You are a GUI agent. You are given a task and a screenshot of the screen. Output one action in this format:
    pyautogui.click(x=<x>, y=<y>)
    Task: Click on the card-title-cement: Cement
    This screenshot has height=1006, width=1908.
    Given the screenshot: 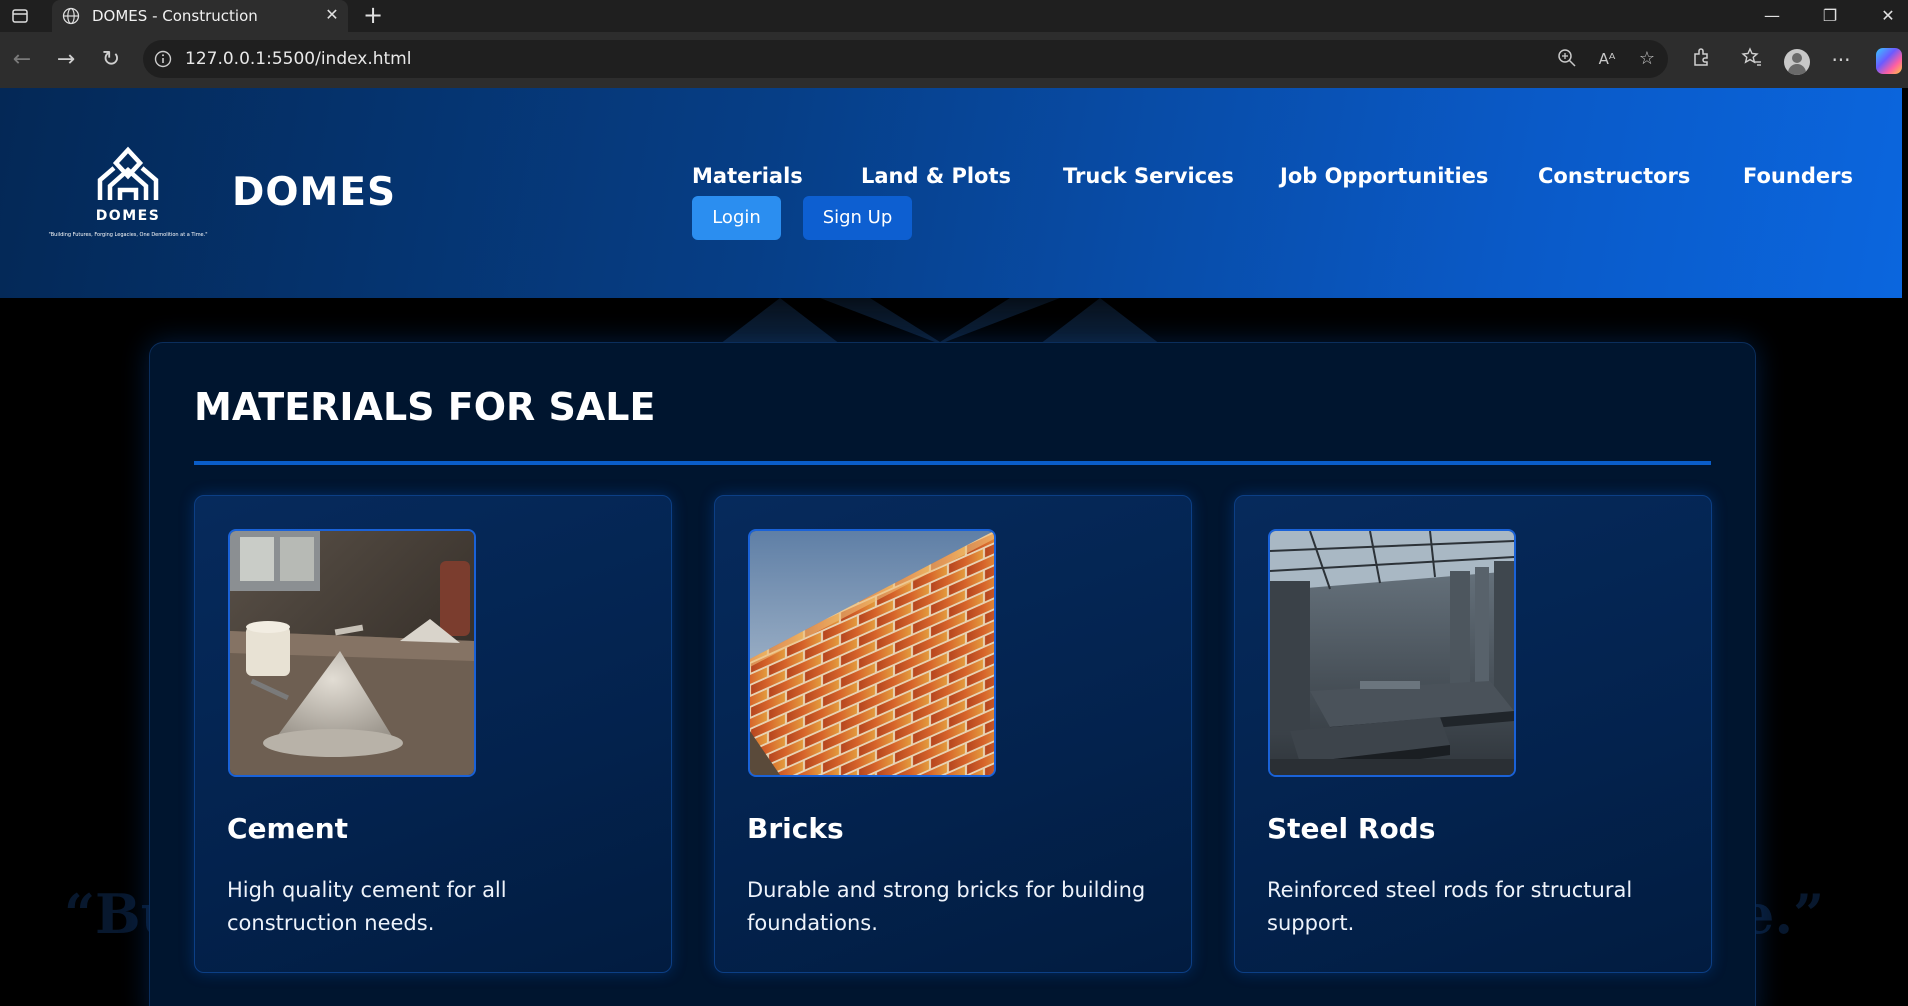 What is the action you would take?
    pyautogui.click(x=288, y=828)
    